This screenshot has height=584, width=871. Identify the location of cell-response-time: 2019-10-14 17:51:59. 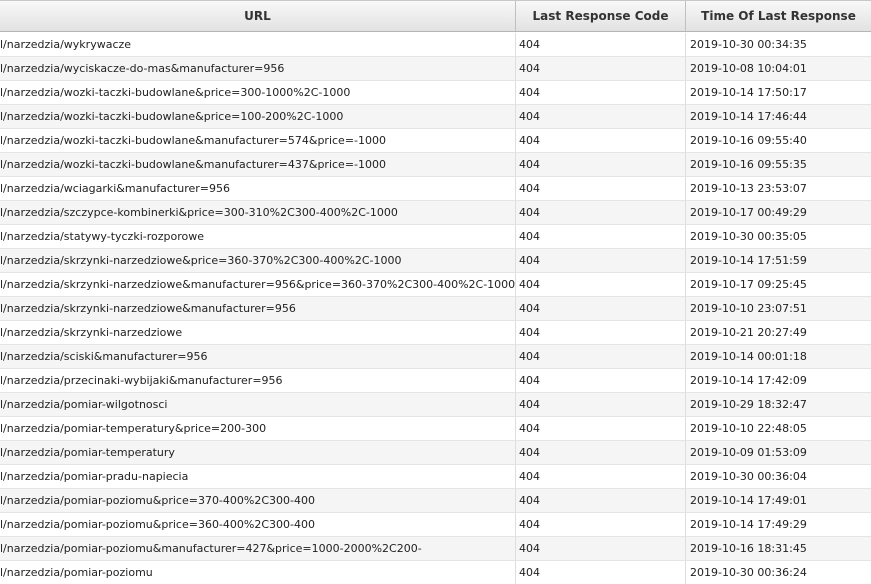
(748, 260).